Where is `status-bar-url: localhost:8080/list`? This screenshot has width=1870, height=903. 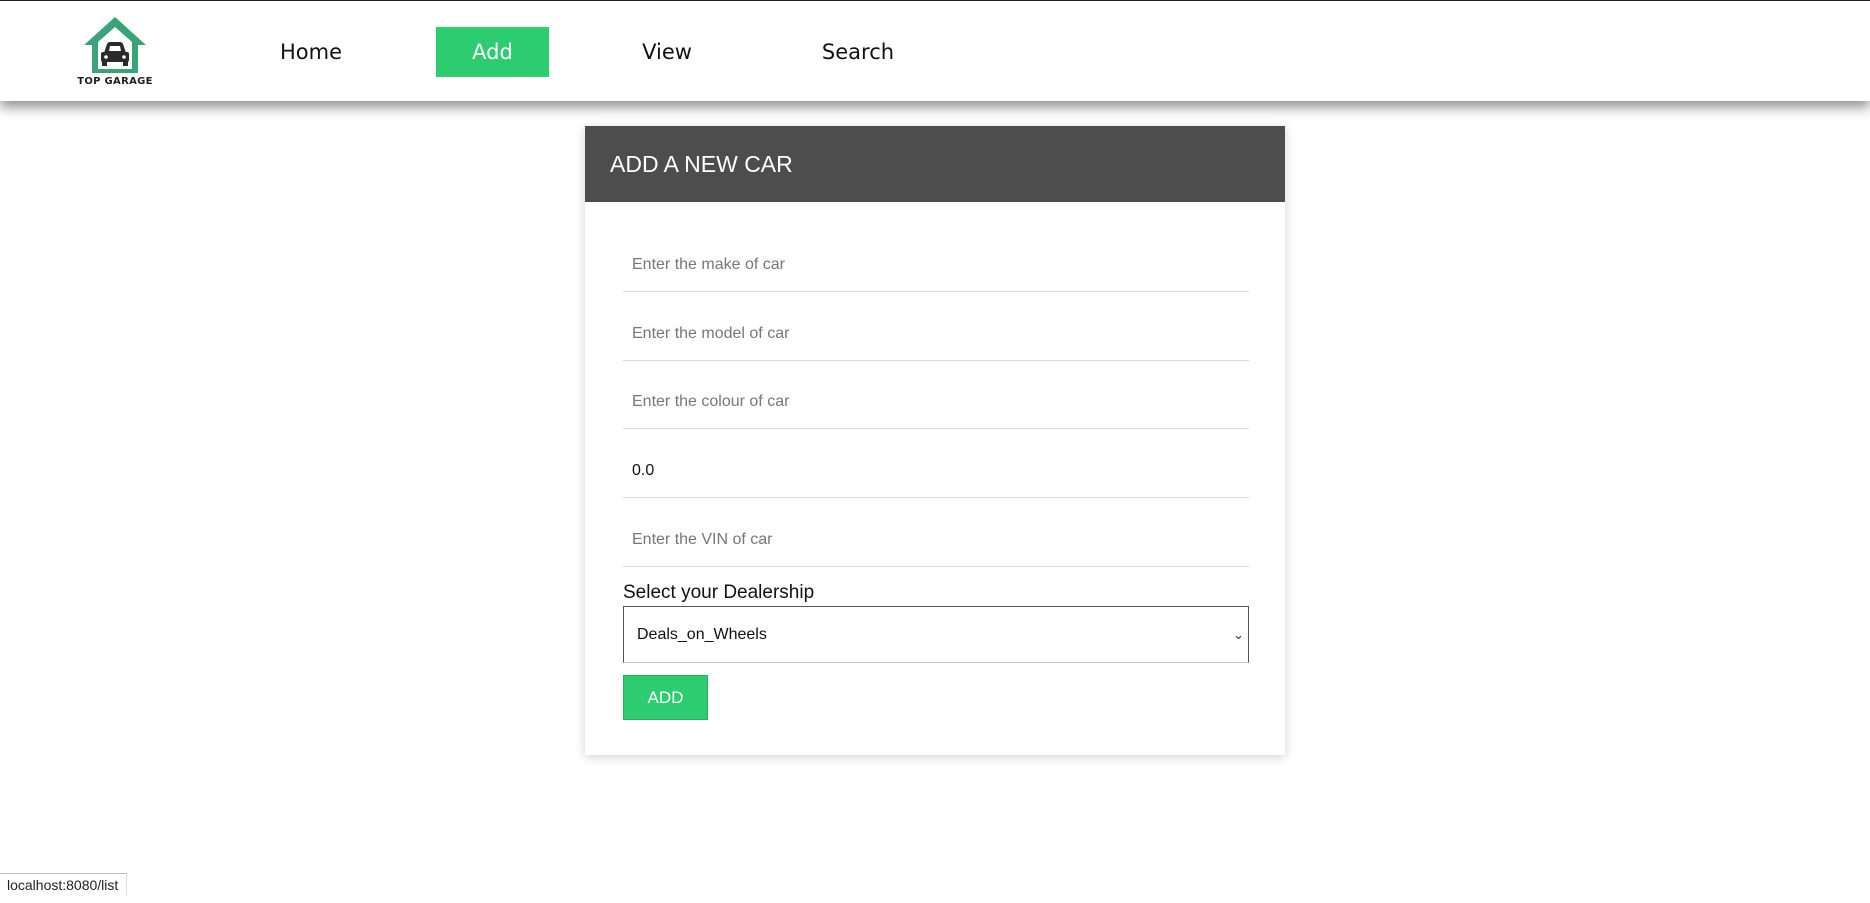 status-bar-url: localhost:8080/list is located at coordinates (64, 884).